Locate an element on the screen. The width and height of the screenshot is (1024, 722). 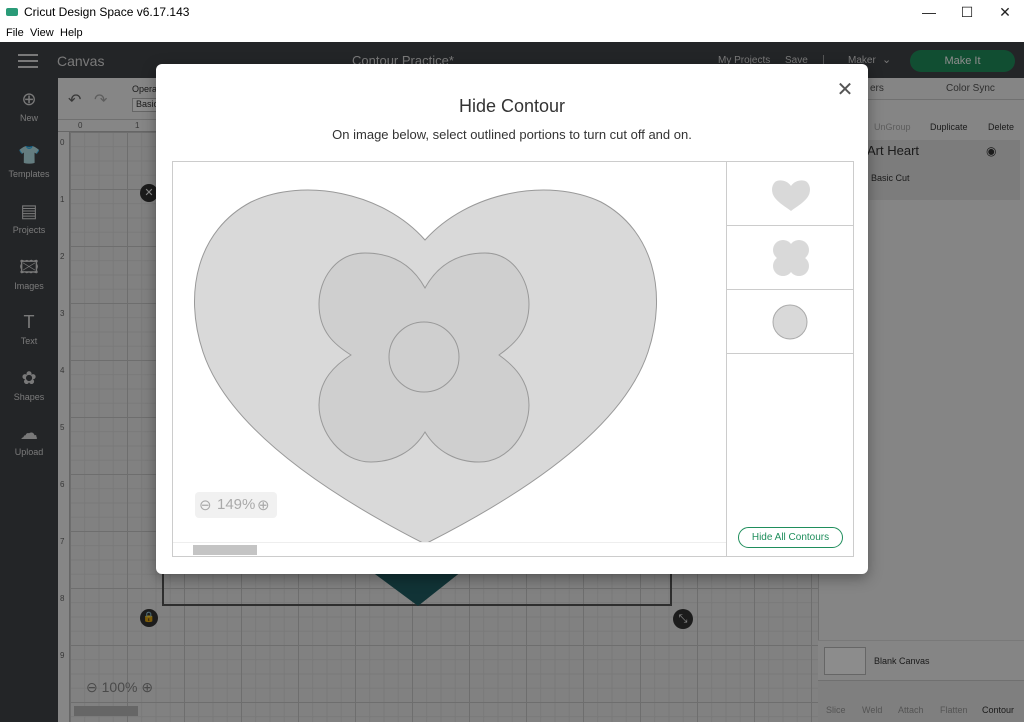
preview-hscroll is located at coordinates (449, 549).